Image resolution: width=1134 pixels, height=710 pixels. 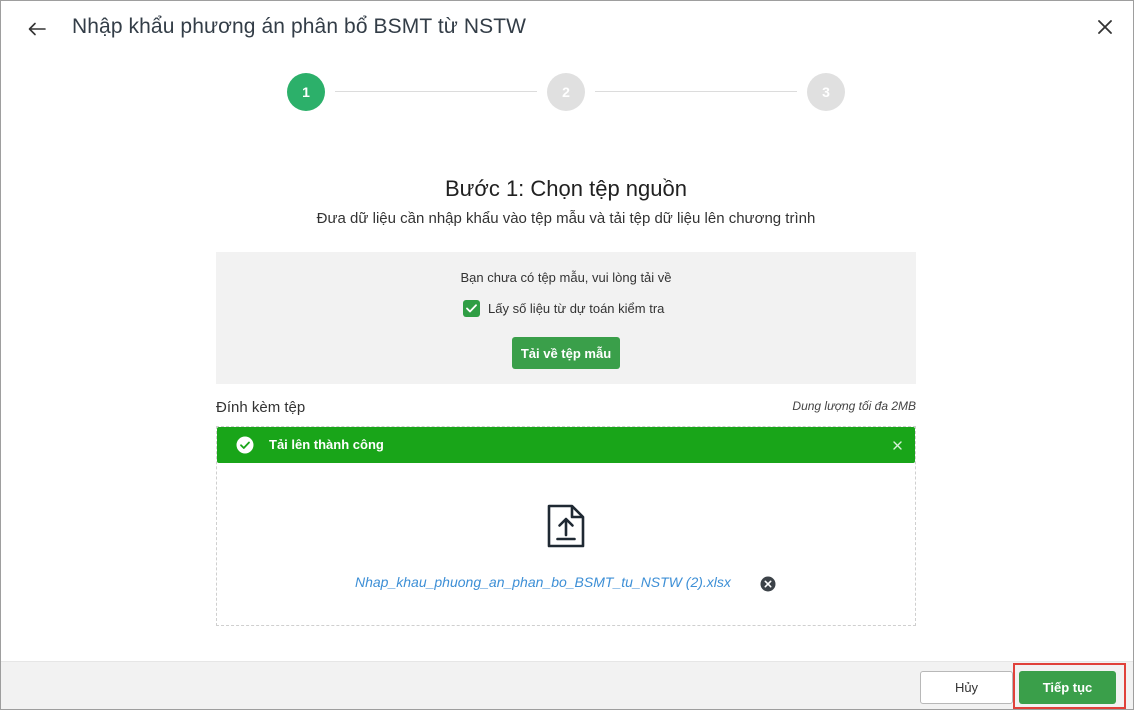 What do you see at coordinates (566, 526) in the screenshot?
I see `file-upload-icon` at bounding box center [566, 526].